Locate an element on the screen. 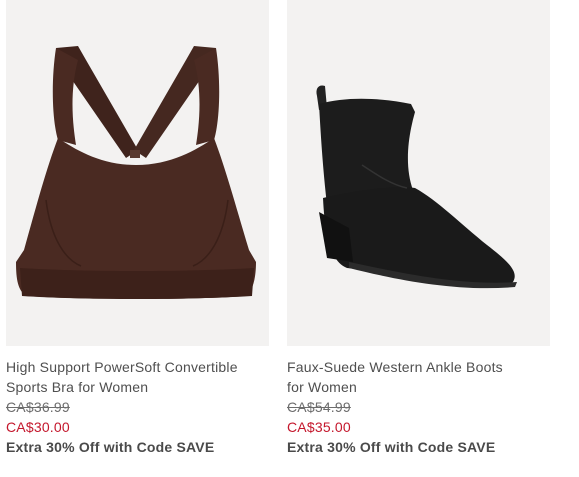 The width and height of the screenshot is (579, 477). product-name-line-2: Sports Bra for Women is located at coordinates (137, 387).